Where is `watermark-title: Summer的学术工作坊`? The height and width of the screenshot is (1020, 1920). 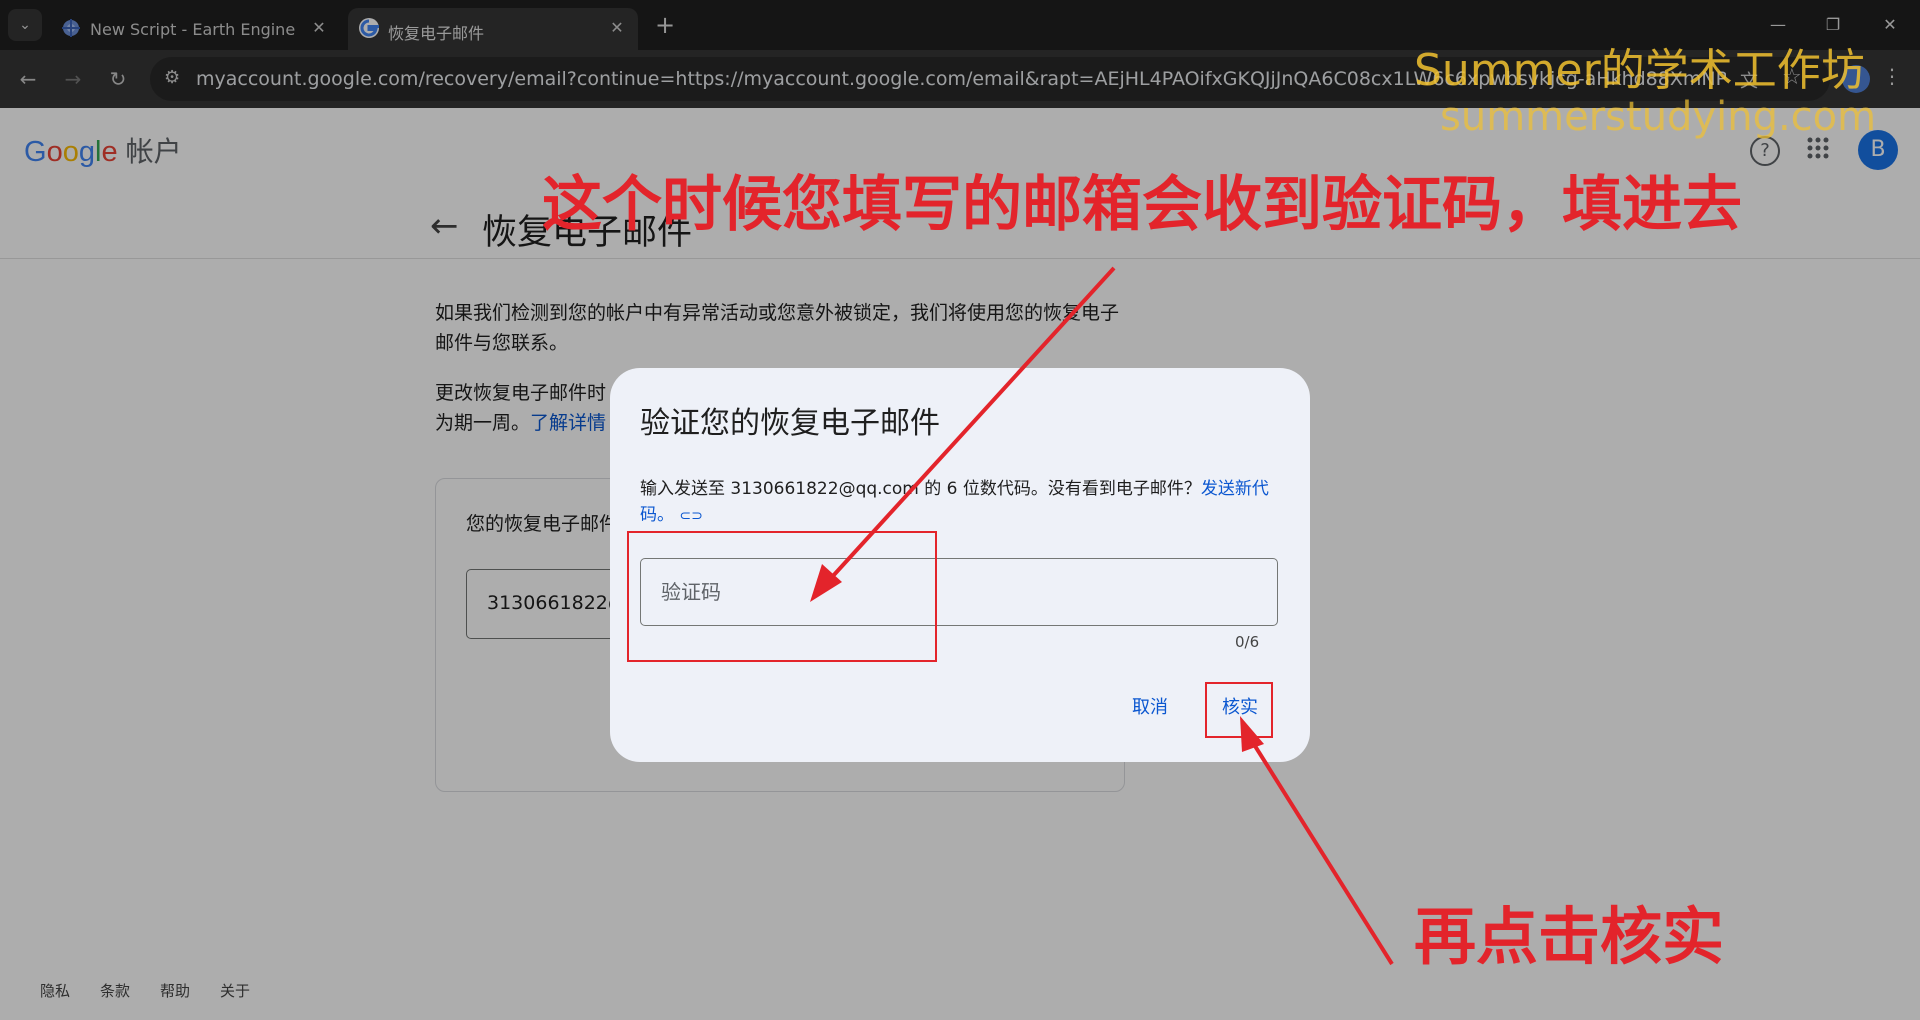
watermark-title: Summer的学术工作坊 is located at coordinates (1639, 70).